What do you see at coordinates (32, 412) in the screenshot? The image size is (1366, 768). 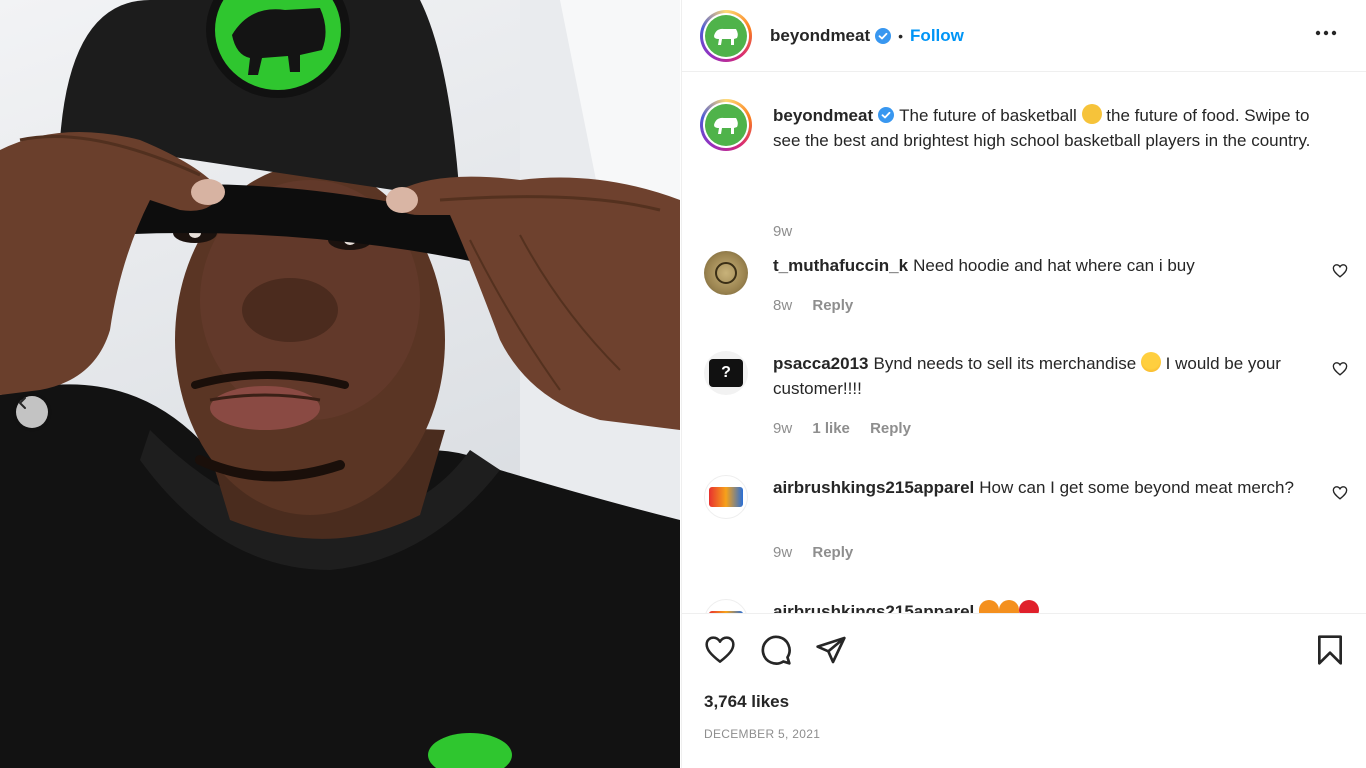 I see `carousel-prev-button` at bounding box center [32, 412].